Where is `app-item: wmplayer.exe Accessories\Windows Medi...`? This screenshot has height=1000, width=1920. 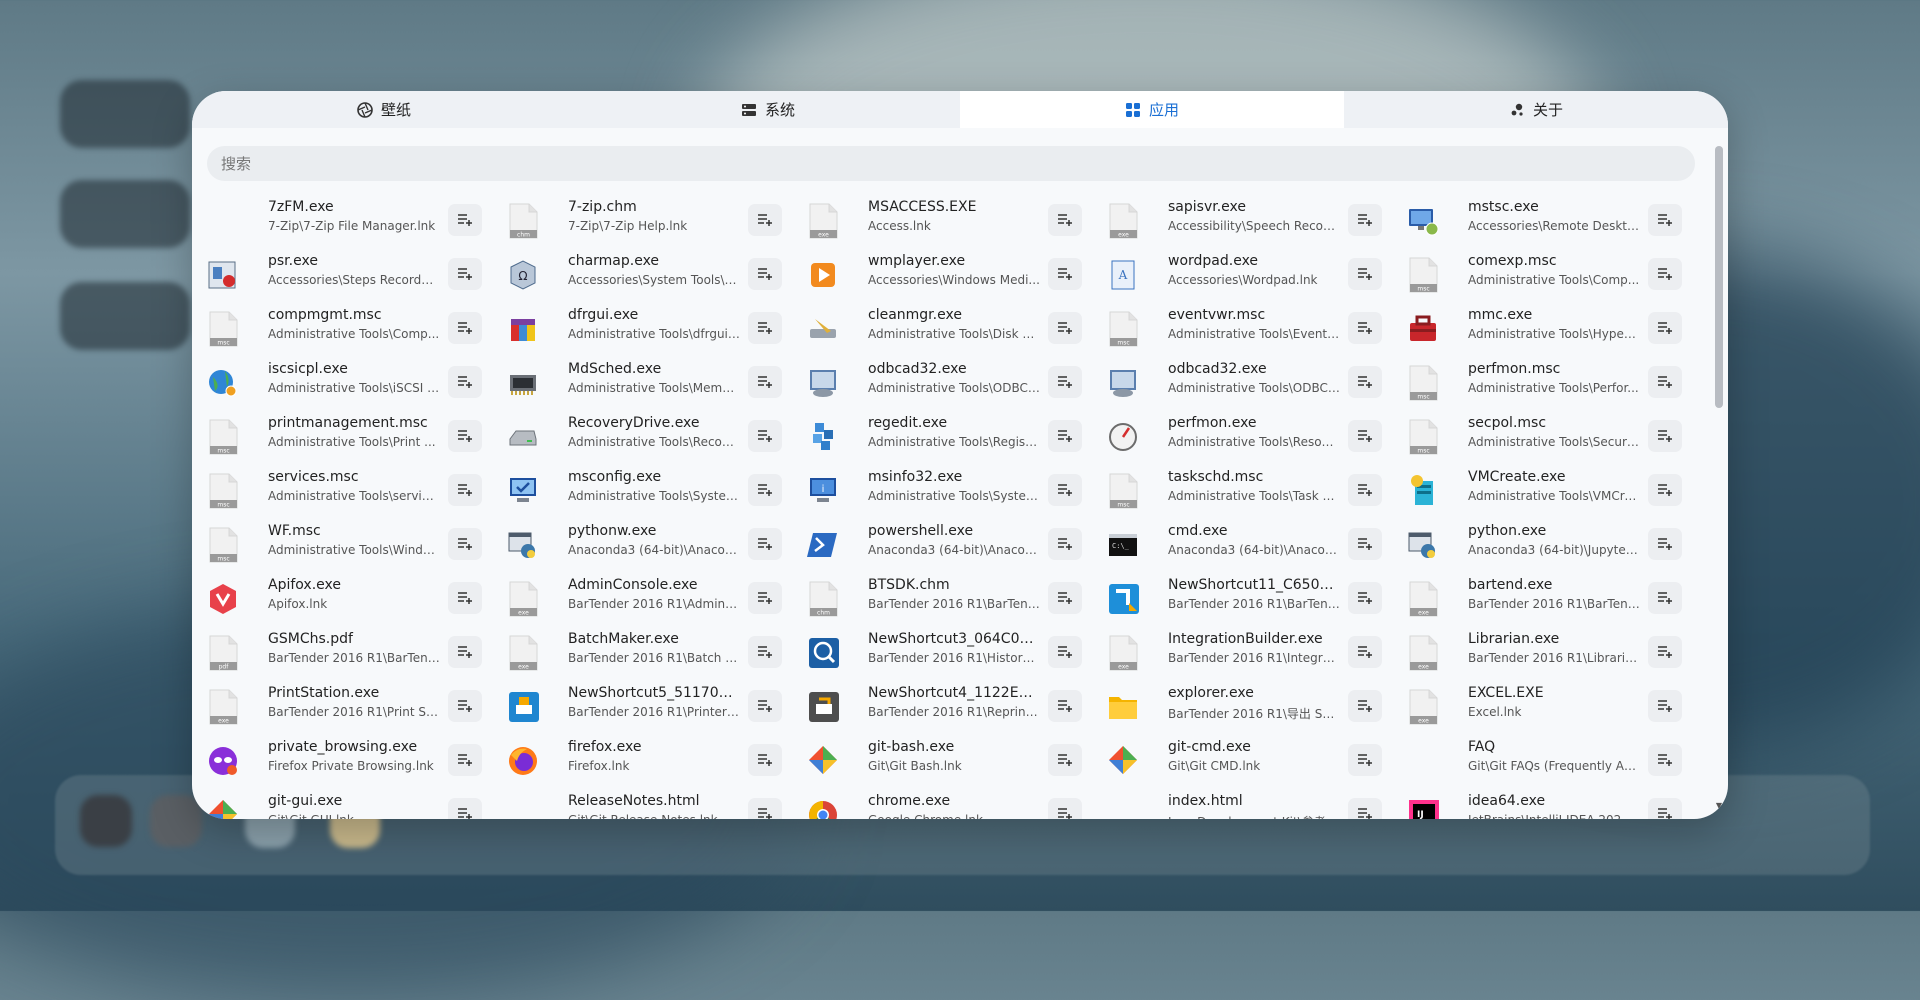 app-item: wmplayer.exe Accessories\Windows Medi... is located at coordinates (937, 273).